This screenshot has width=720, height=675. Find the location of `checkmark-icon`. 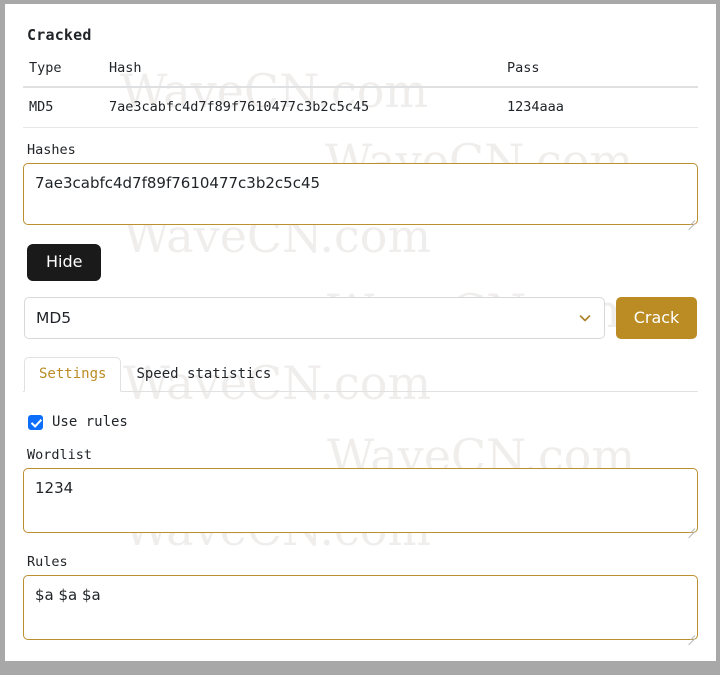

checkmark-icon is located at coordinates (36, 423).